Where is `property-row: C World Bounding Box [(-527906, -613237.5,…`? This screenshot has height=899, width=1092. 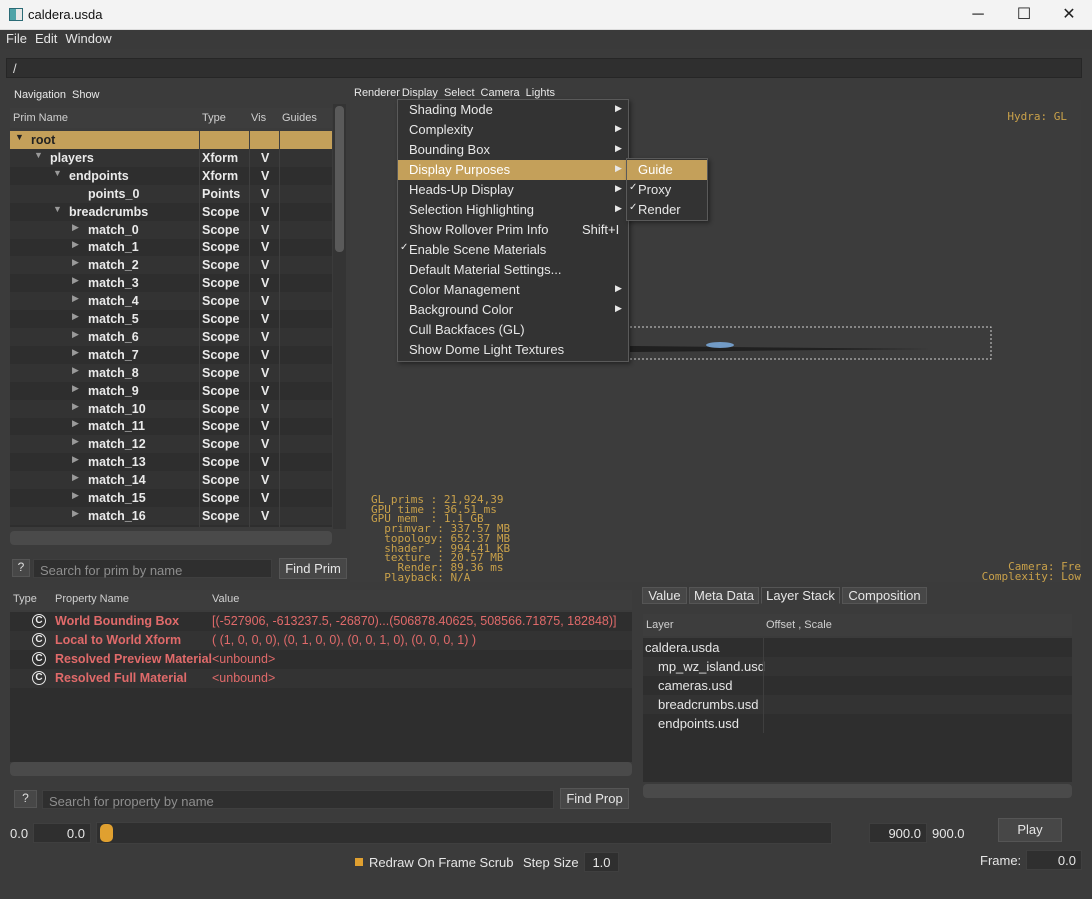 property-row: C World Bounding Box [(-527906, -613237.5,… is located at coordinates (321, 621).